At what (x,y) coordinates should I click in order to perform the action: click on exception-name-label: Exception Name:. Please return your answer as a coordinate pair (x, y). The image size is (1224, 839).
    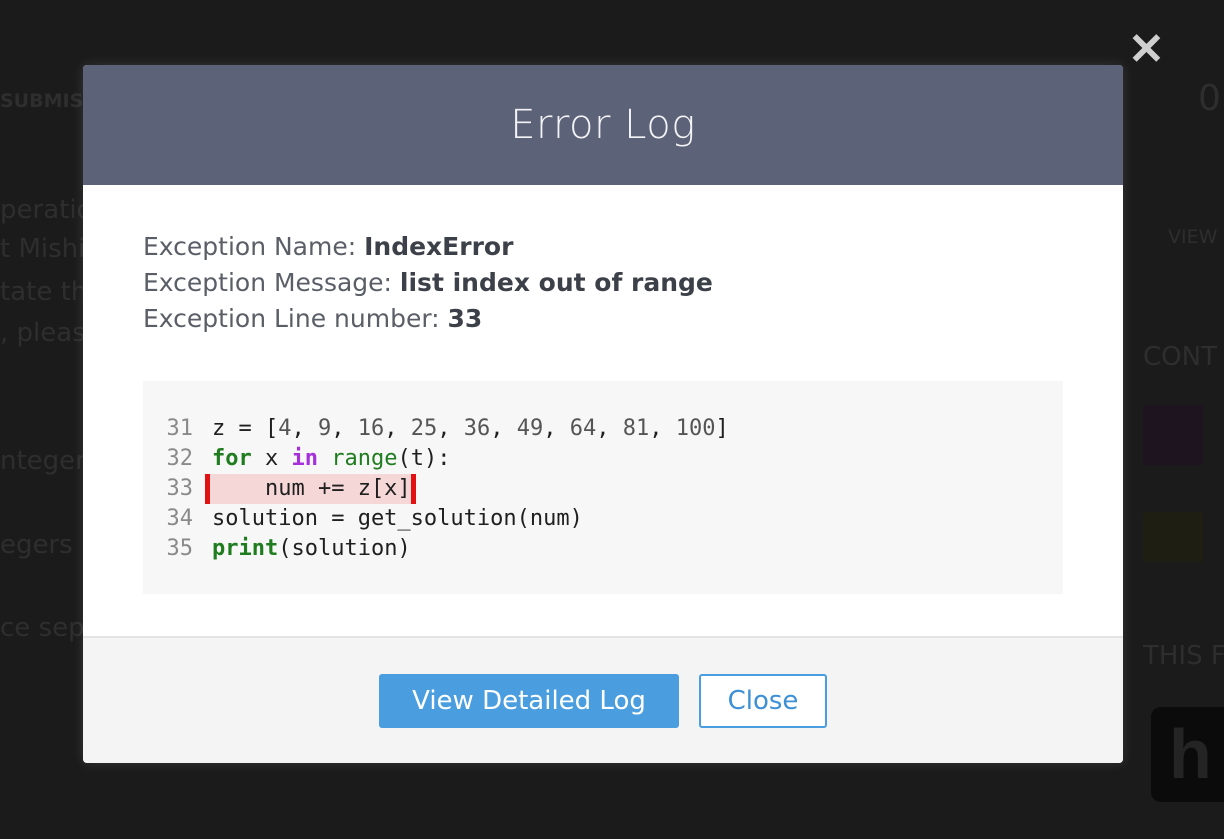
    Looking at the image, I should click on (254, 246).